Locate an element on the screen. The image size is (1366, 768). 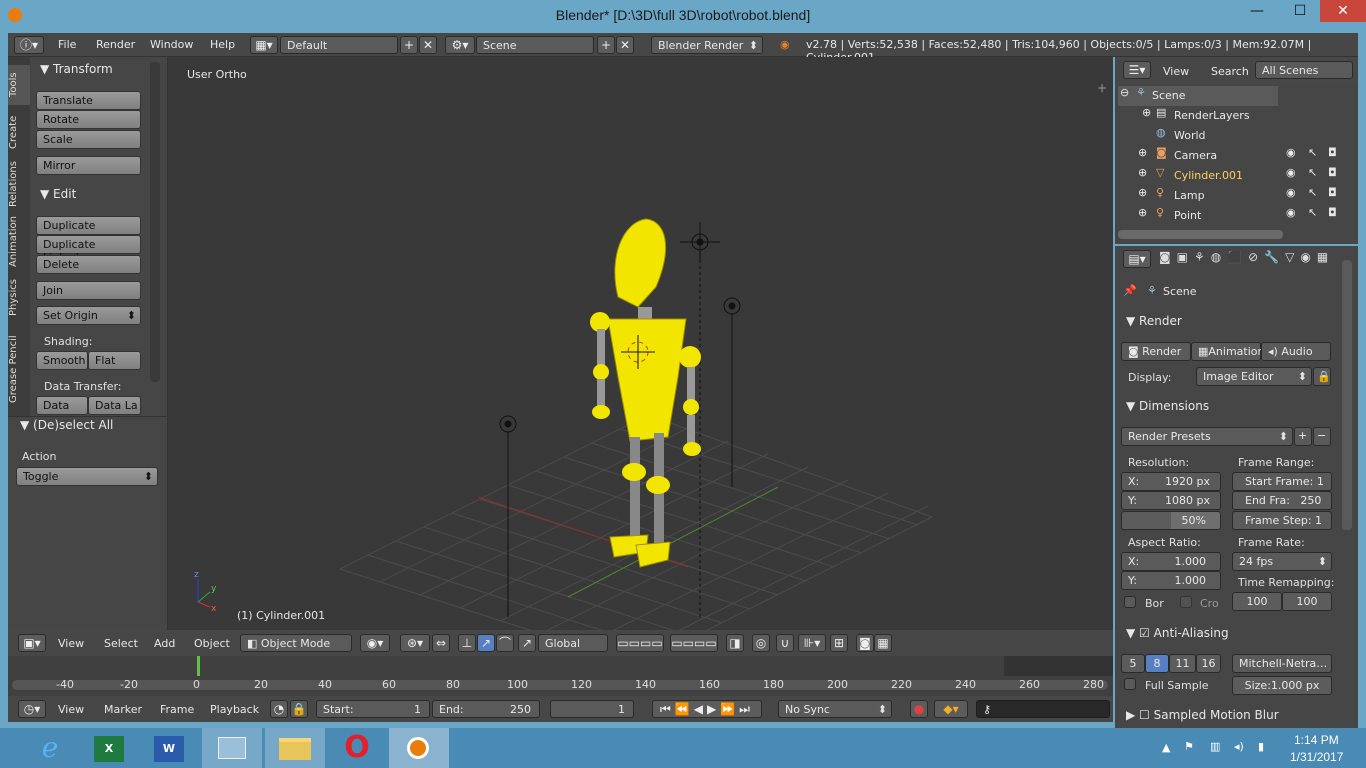
render-animation-button: ▦Animation is located at coordinates (1228, 351).